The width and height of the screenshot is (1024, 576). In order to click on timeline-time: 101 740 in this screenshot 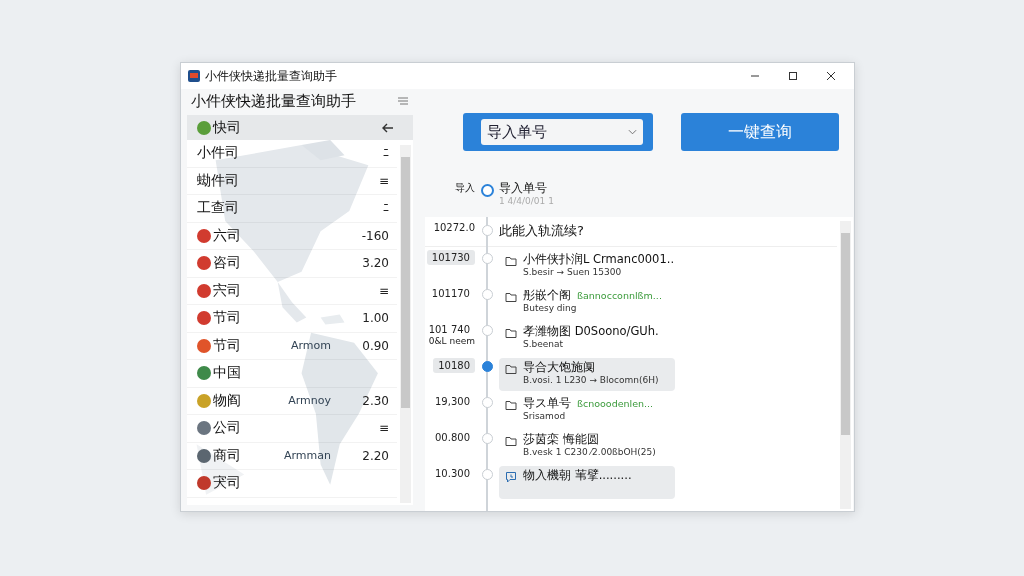, I will do `click(449, 330)`.